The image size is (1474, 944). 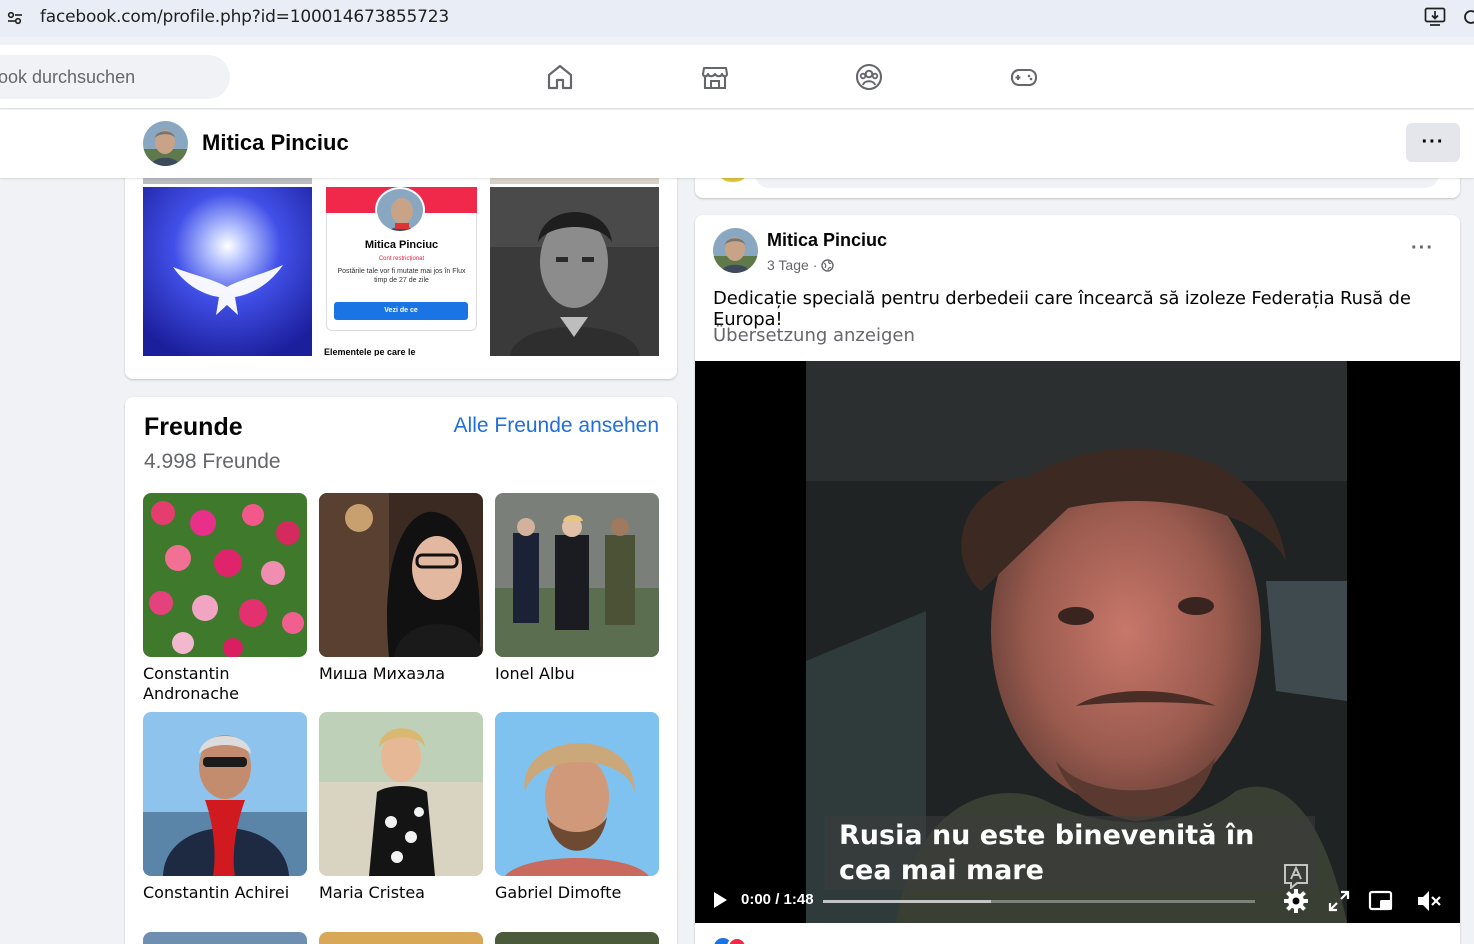 I want to click on screenshot-status: Cont restricționat, so click(x=401, y=259).